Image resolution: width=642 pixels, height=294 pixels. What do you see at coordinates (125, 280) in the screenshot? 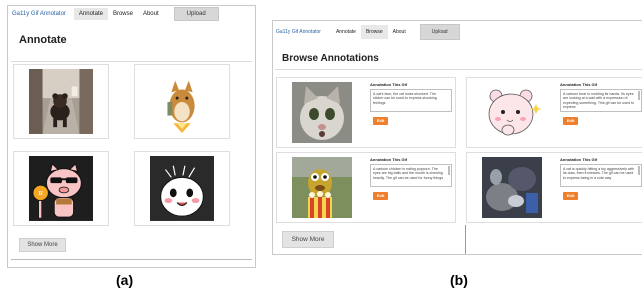
I see `caption-a: (a)` at bounding box center [125, 280].